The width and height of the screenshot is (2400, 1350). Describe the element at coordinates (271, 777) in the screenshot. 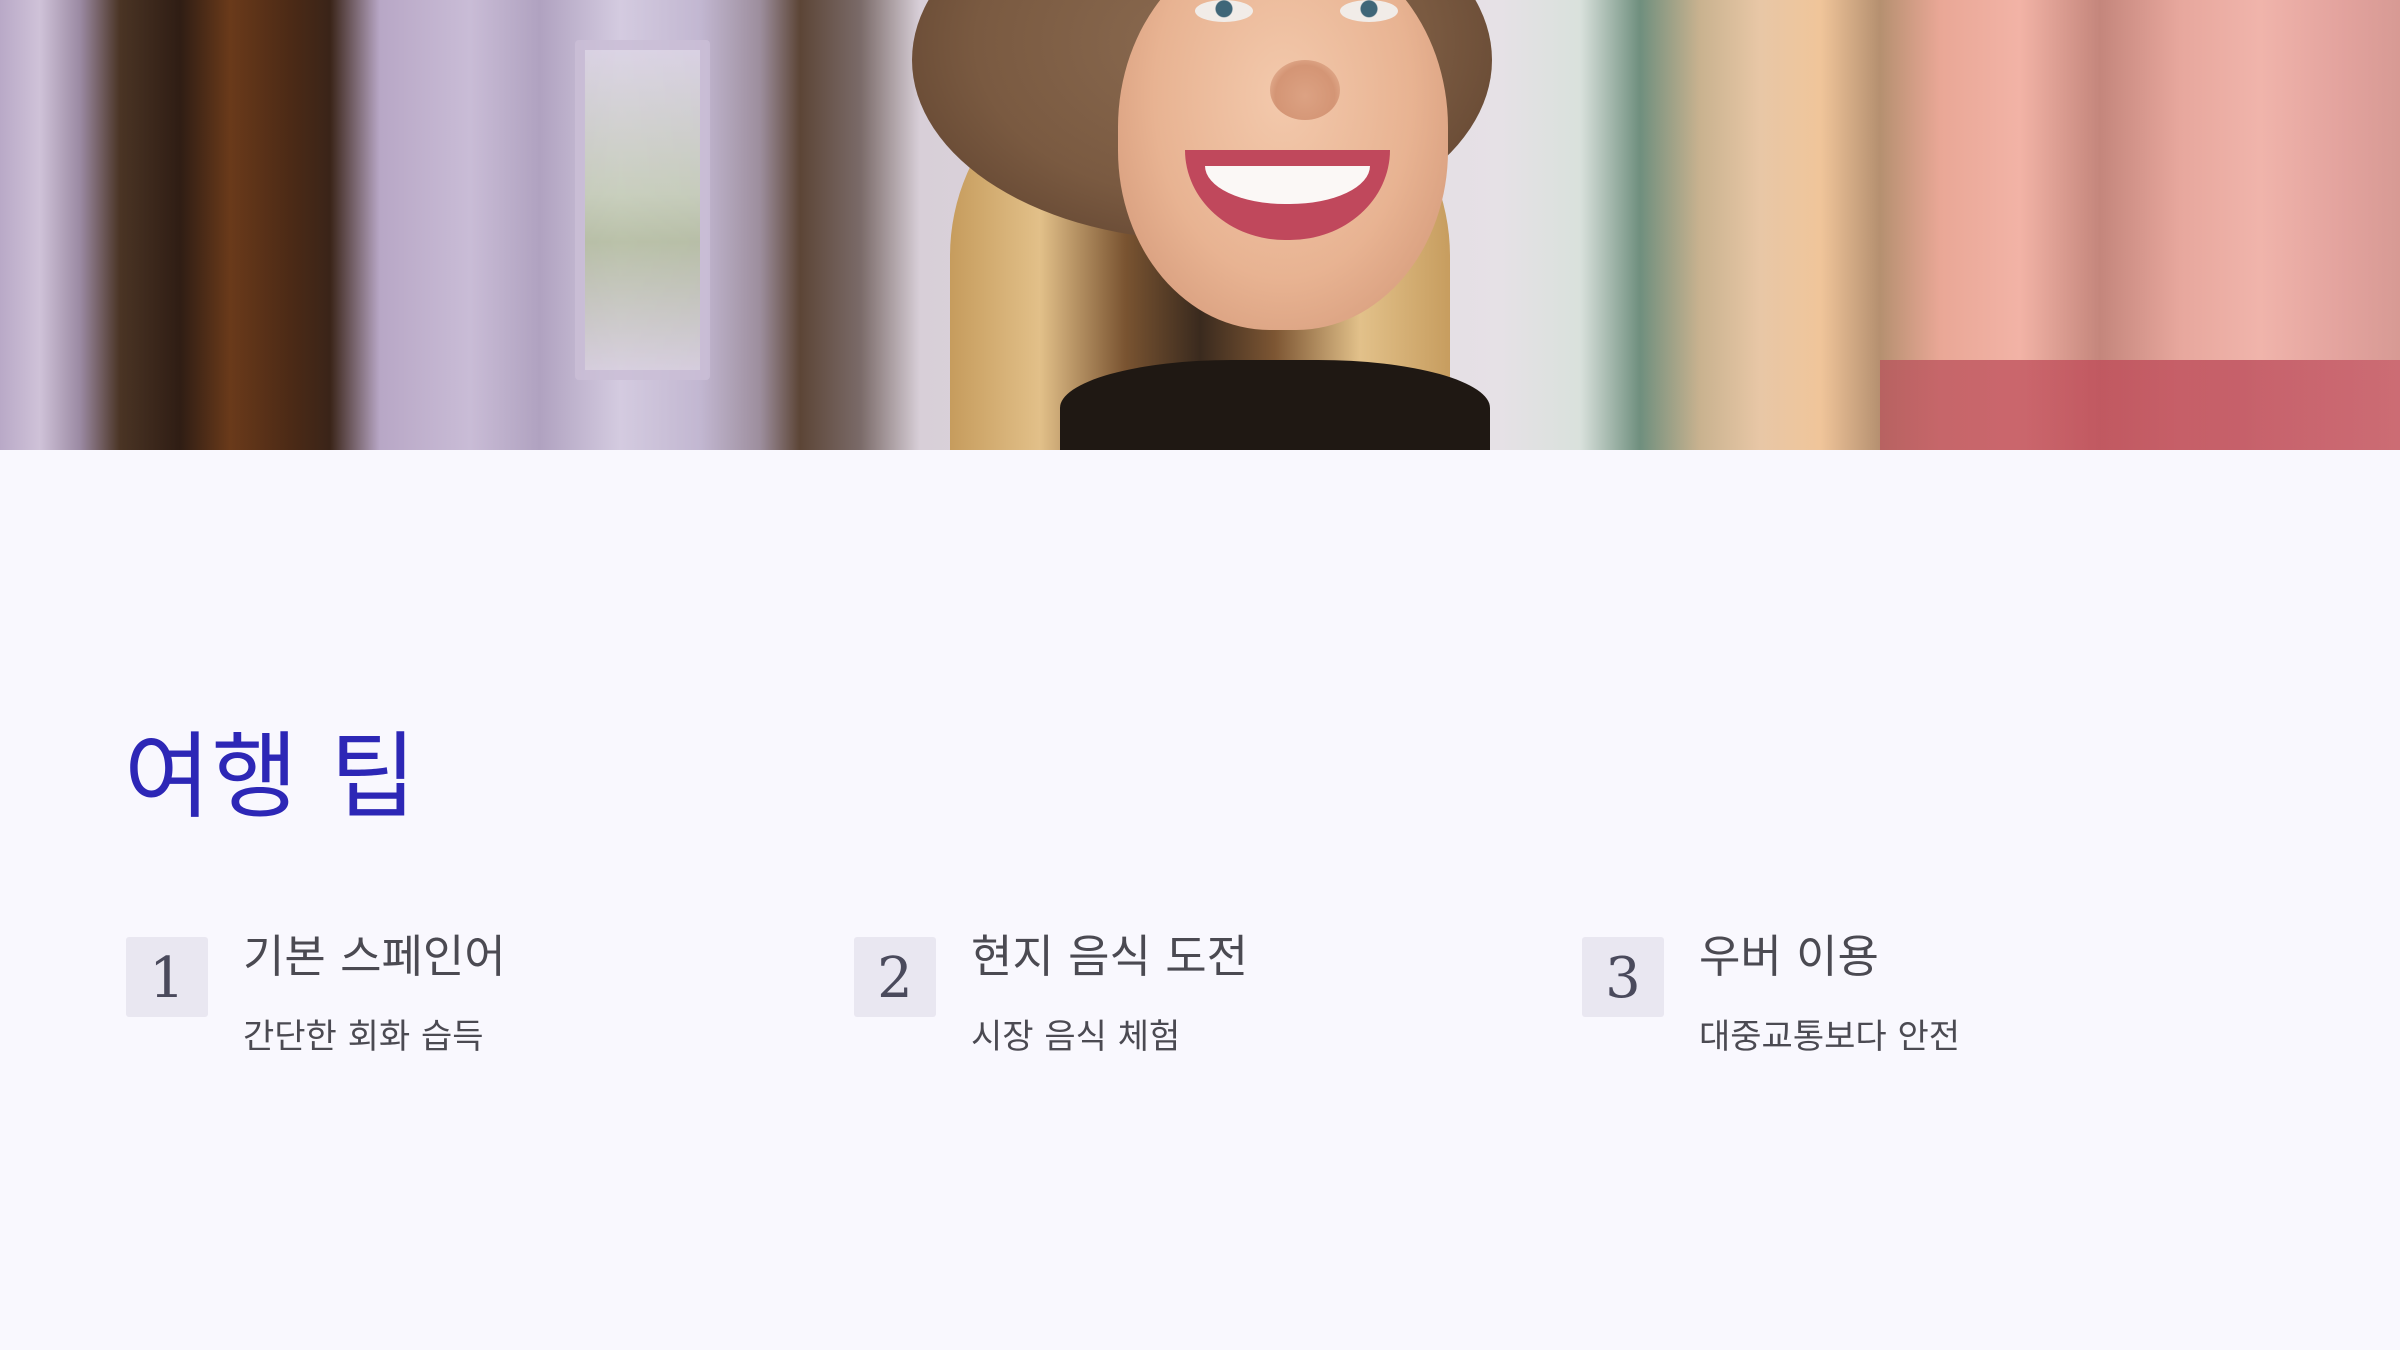

I see `page-title: 여행 팁` at that location.